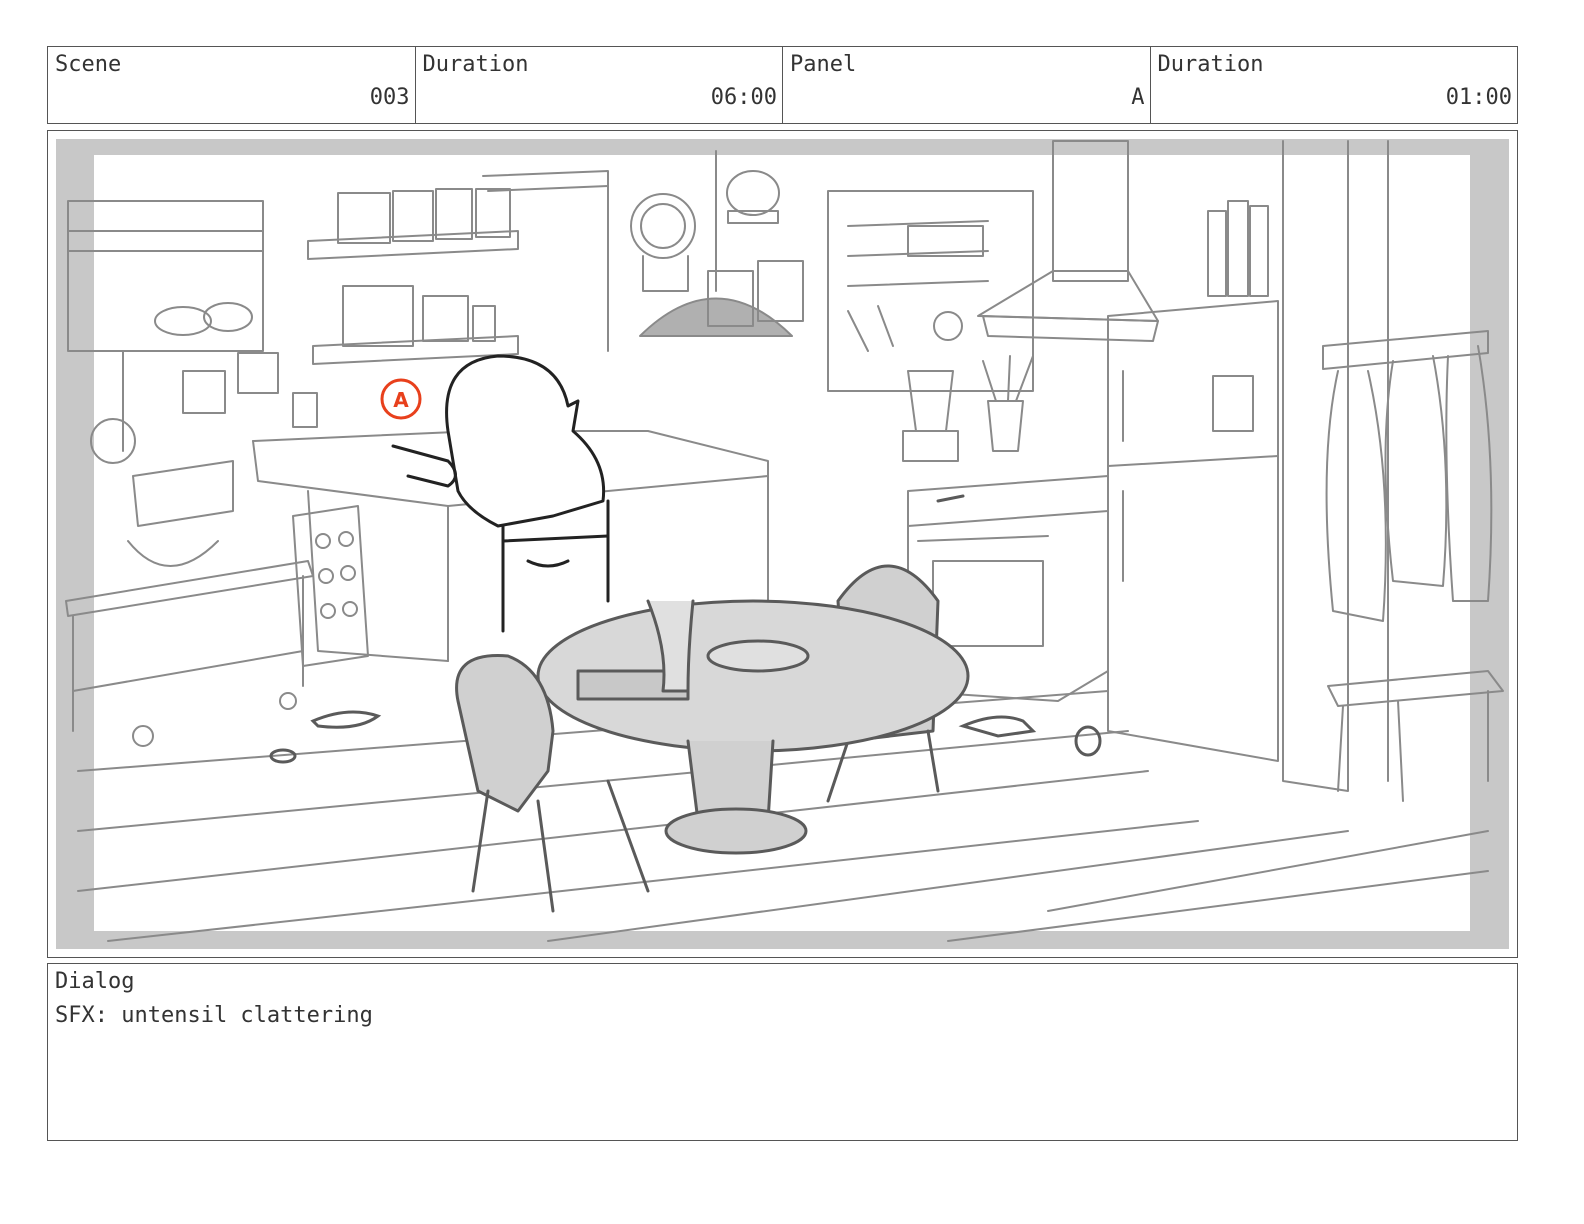 The width and height of the screenshot is (1584, 1224). Describe the element at coordinates (823, 64) in the screenshot. I see `panel-label: Panel` at that location.